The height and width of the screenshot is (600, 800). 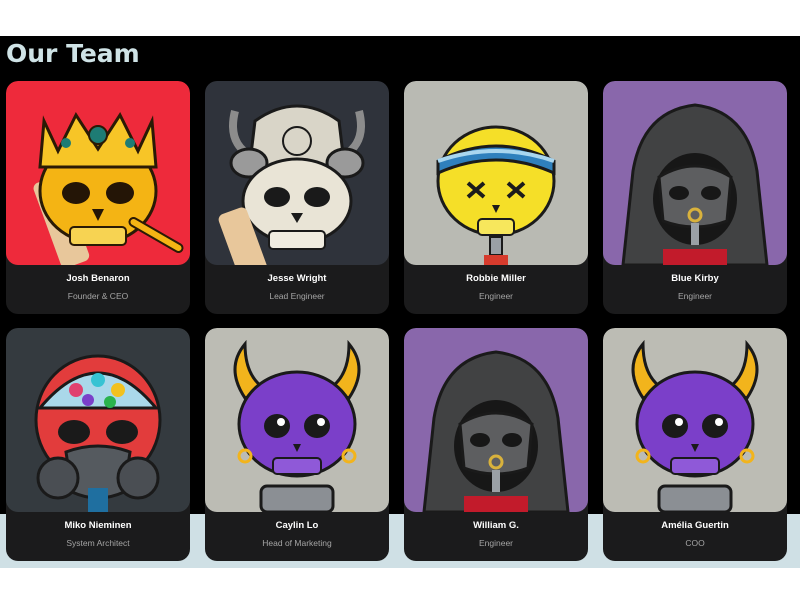 What do you see at coordinates (98, 173) in the screenshot?
I see `gold-skull-avatar` at bounding box center [98, 173].